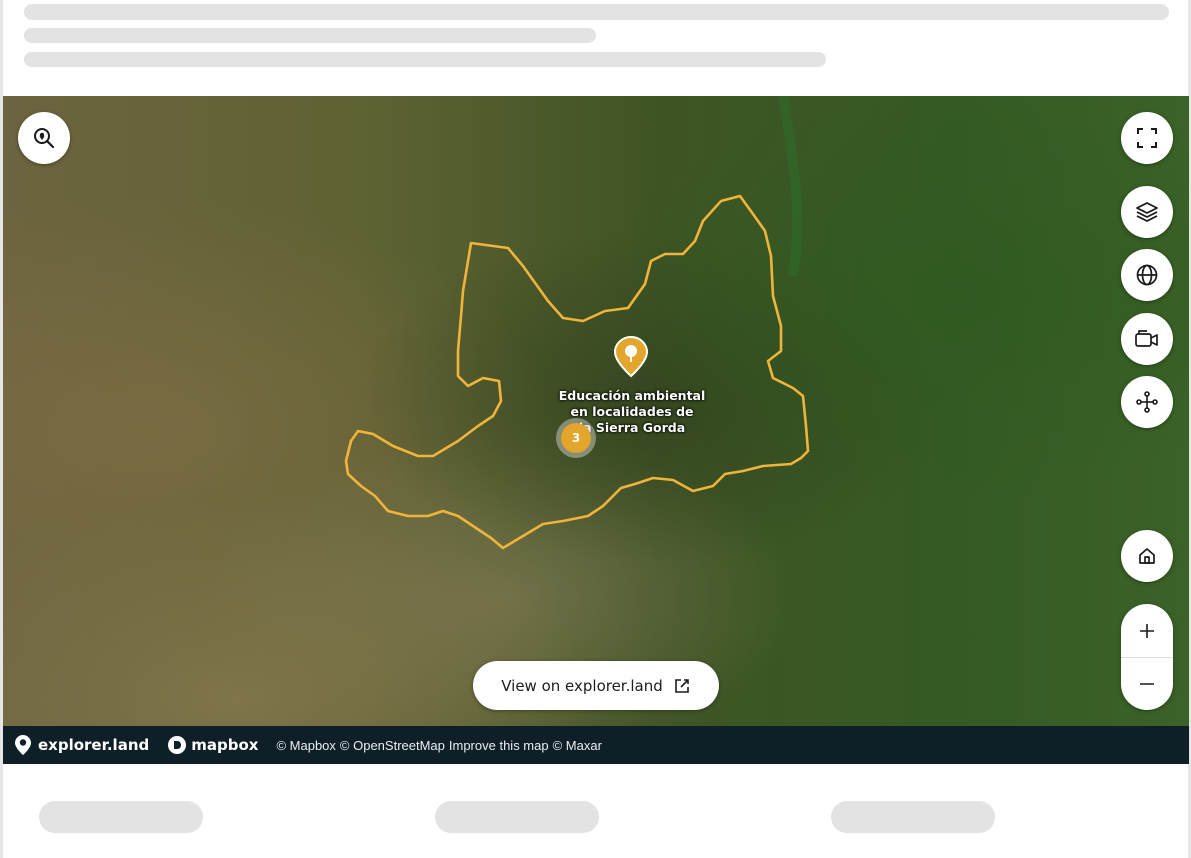  Describe the element at coordinates (631, 357) in the screenshot. I see `project-pin-icon` at that location.